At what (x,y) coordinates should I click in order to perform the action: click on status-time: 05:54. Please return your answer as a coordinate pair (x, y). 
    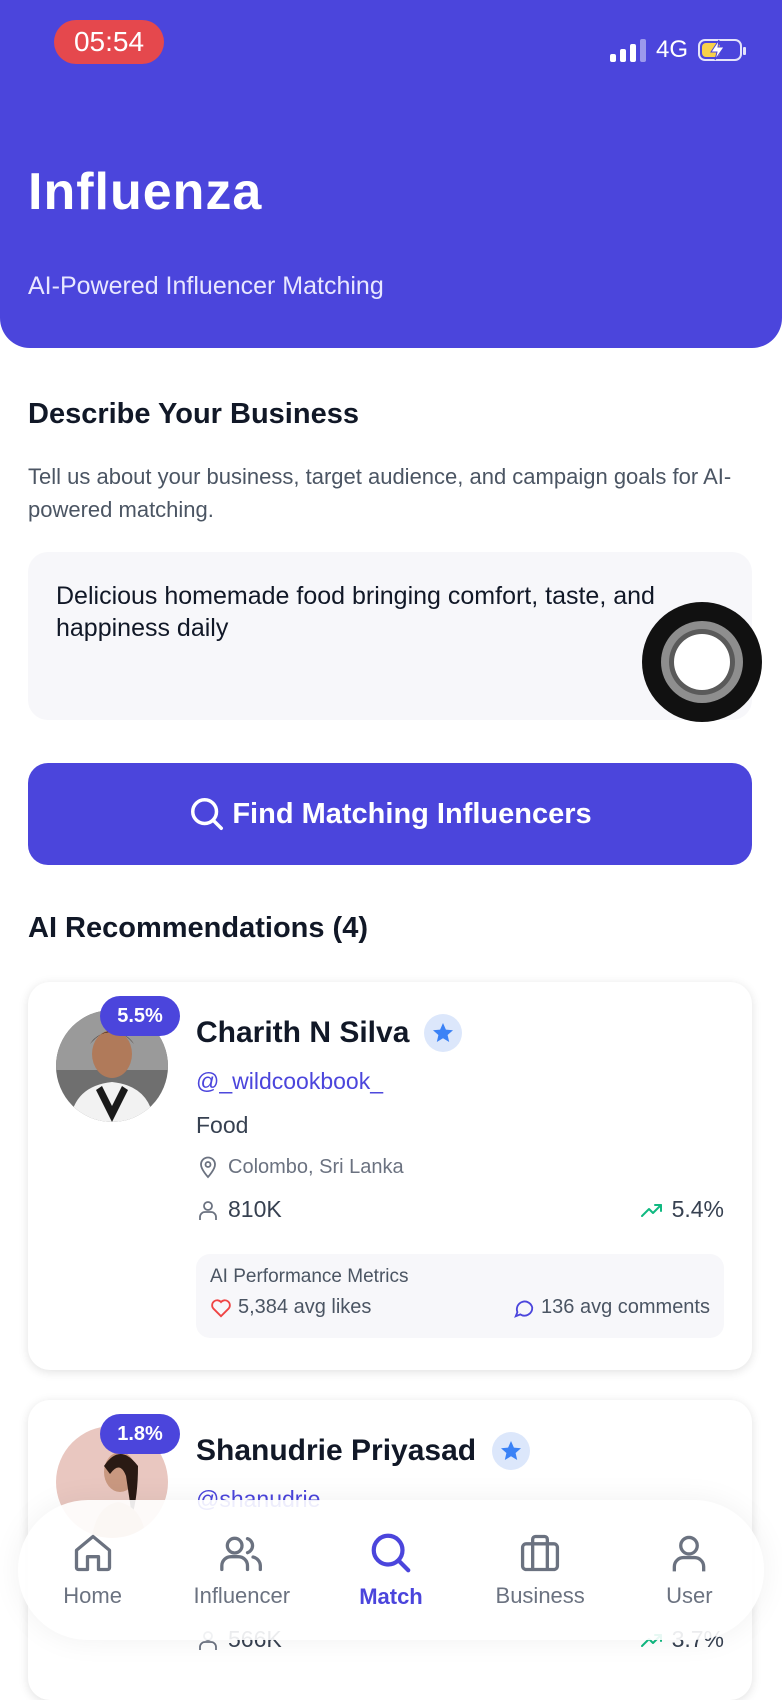
    Looking at the image, I should click on (109, 42).